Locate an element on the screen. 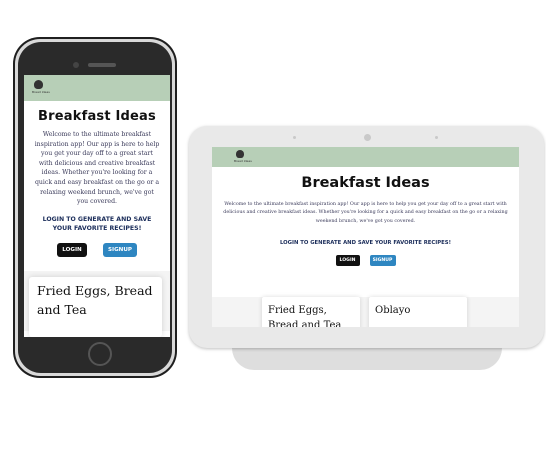  display-camera is located at coordinates (367, 137).